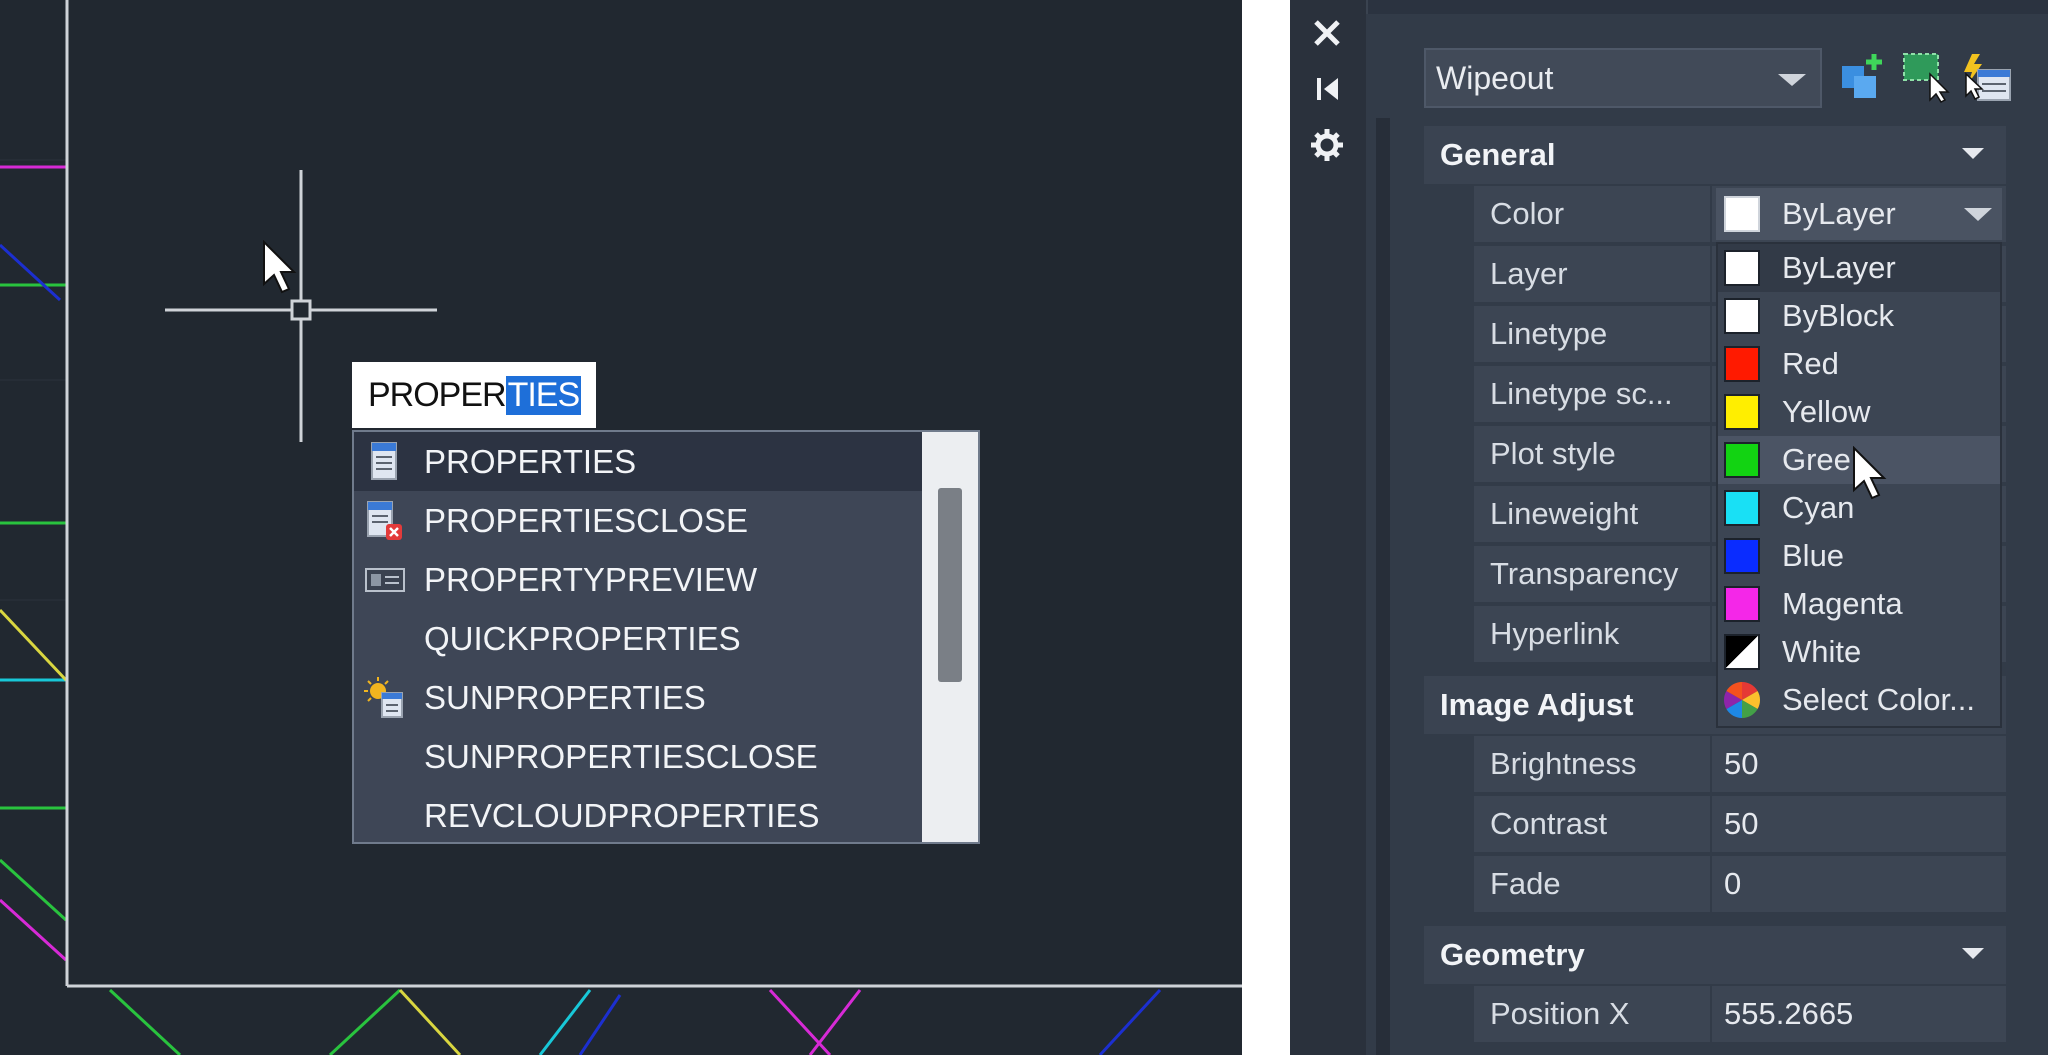 The image size is (2048, 1055). I want to click on autocomplete-item-propertypreview: PROPERTYPREVIEW, so click(640, 579).